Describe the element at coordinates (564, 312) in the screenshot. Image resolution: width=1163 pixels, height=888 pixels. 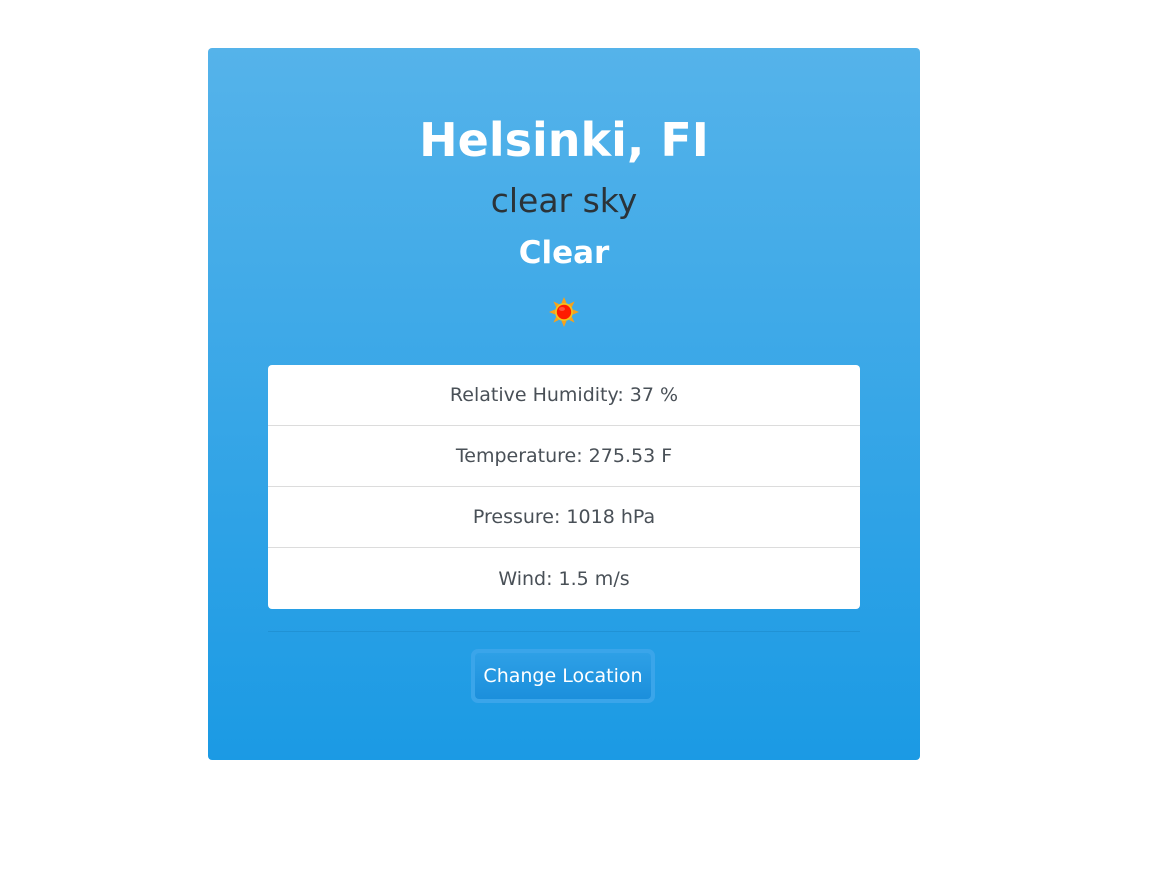
I see `sun-icon` at that location.